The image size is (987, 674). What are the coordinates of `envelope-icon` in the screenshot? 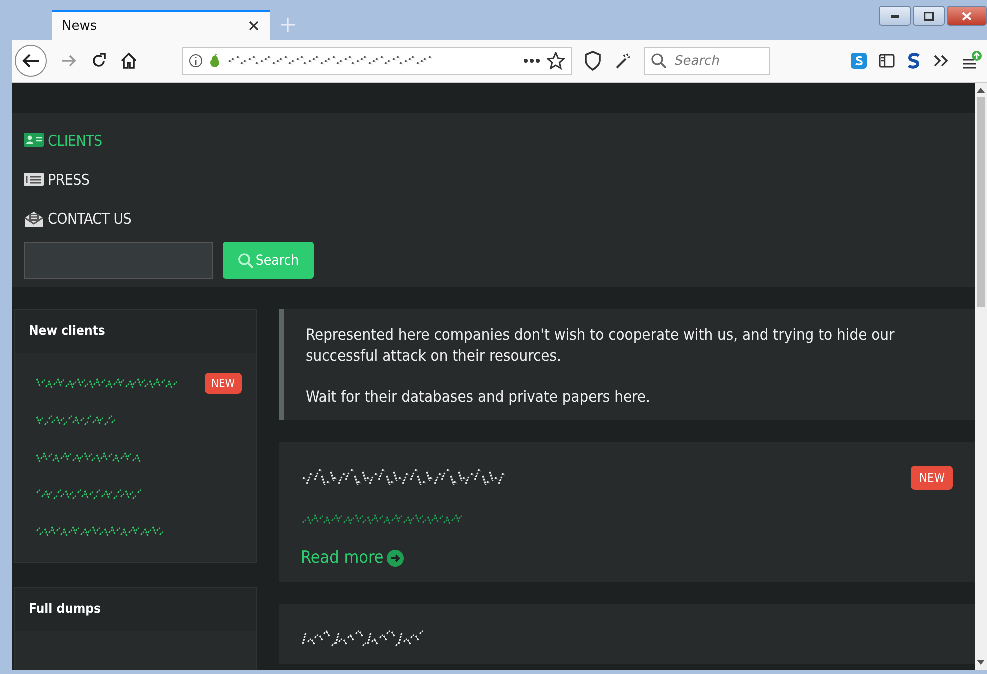 It's located at (34, 218).